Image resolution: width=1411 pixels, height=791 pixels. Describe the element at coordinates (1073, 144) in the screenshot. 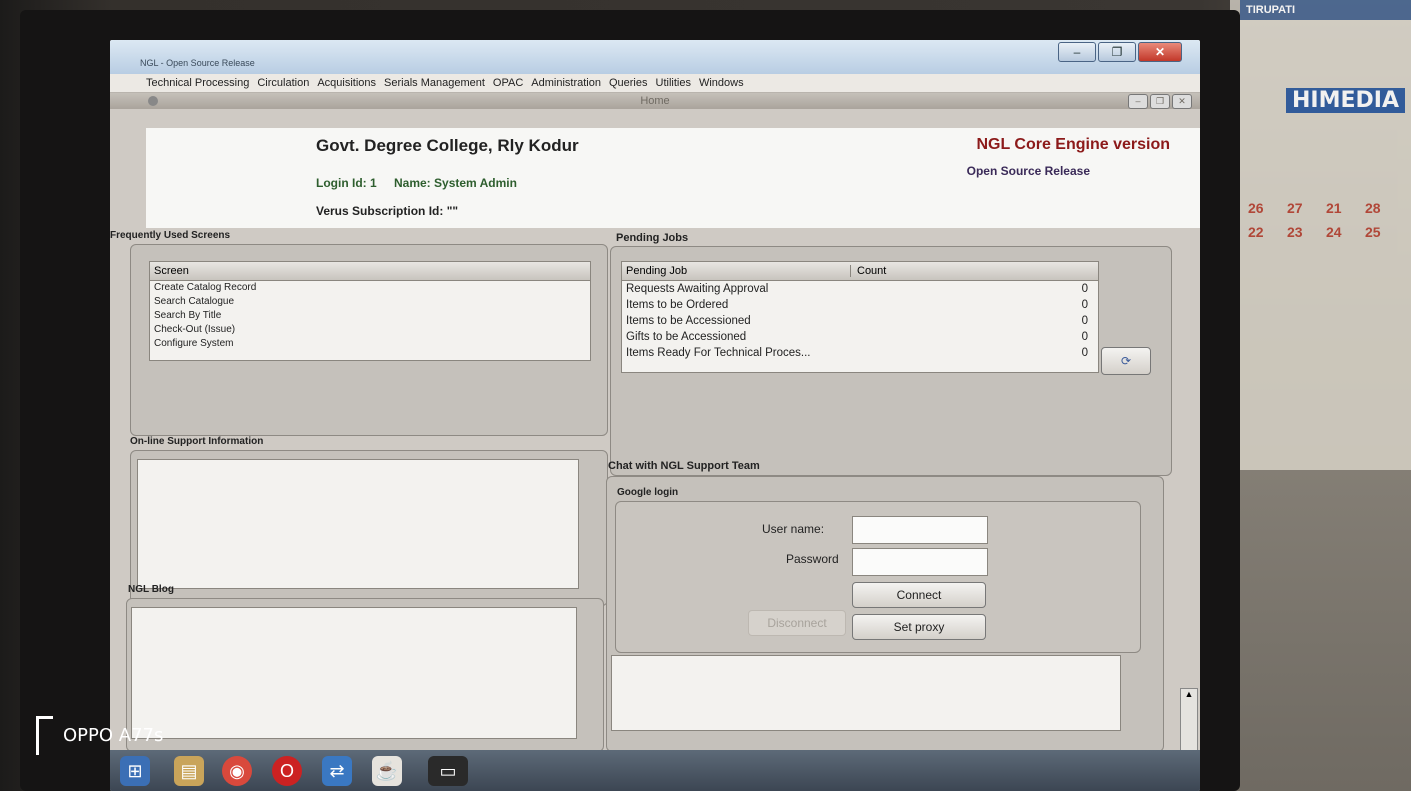

I see `engine-version: NGL Core Engine version` at that location.